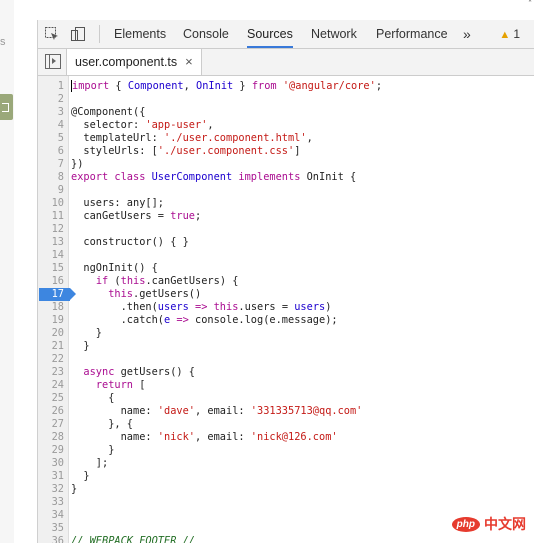  I want to click on warnings-counter: ▲ 1, so click(509, 34).